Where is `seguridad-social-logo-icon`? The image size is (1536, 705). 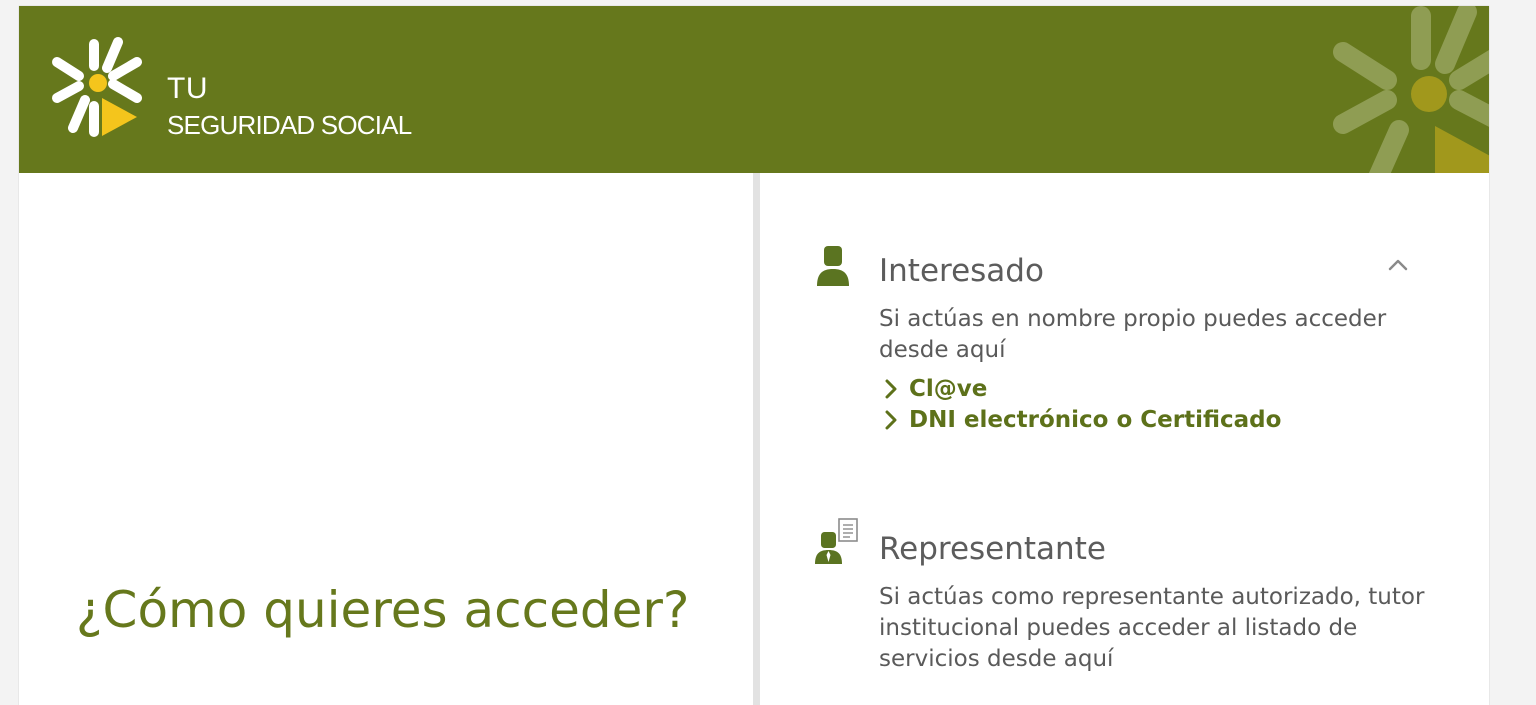 seguridad-social-logo-icon is located at coordinates (100, 88).